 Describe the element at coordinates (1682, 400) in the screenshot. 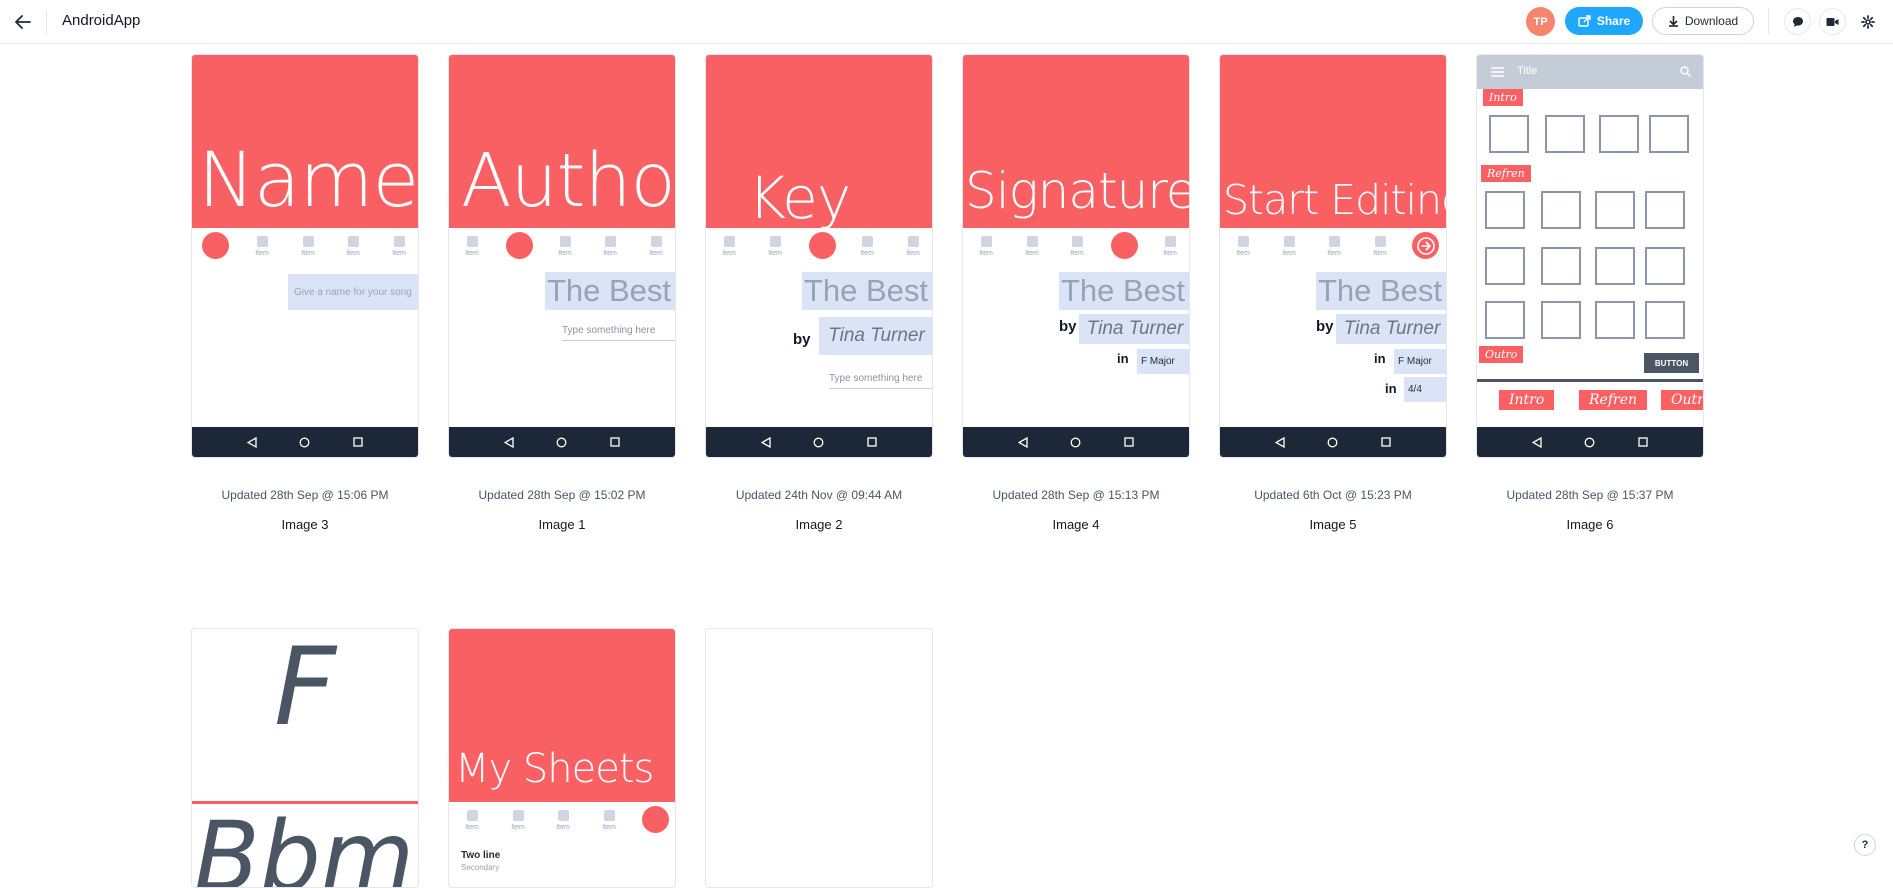

I see `bottom-tab-outro: Outro` at that location.